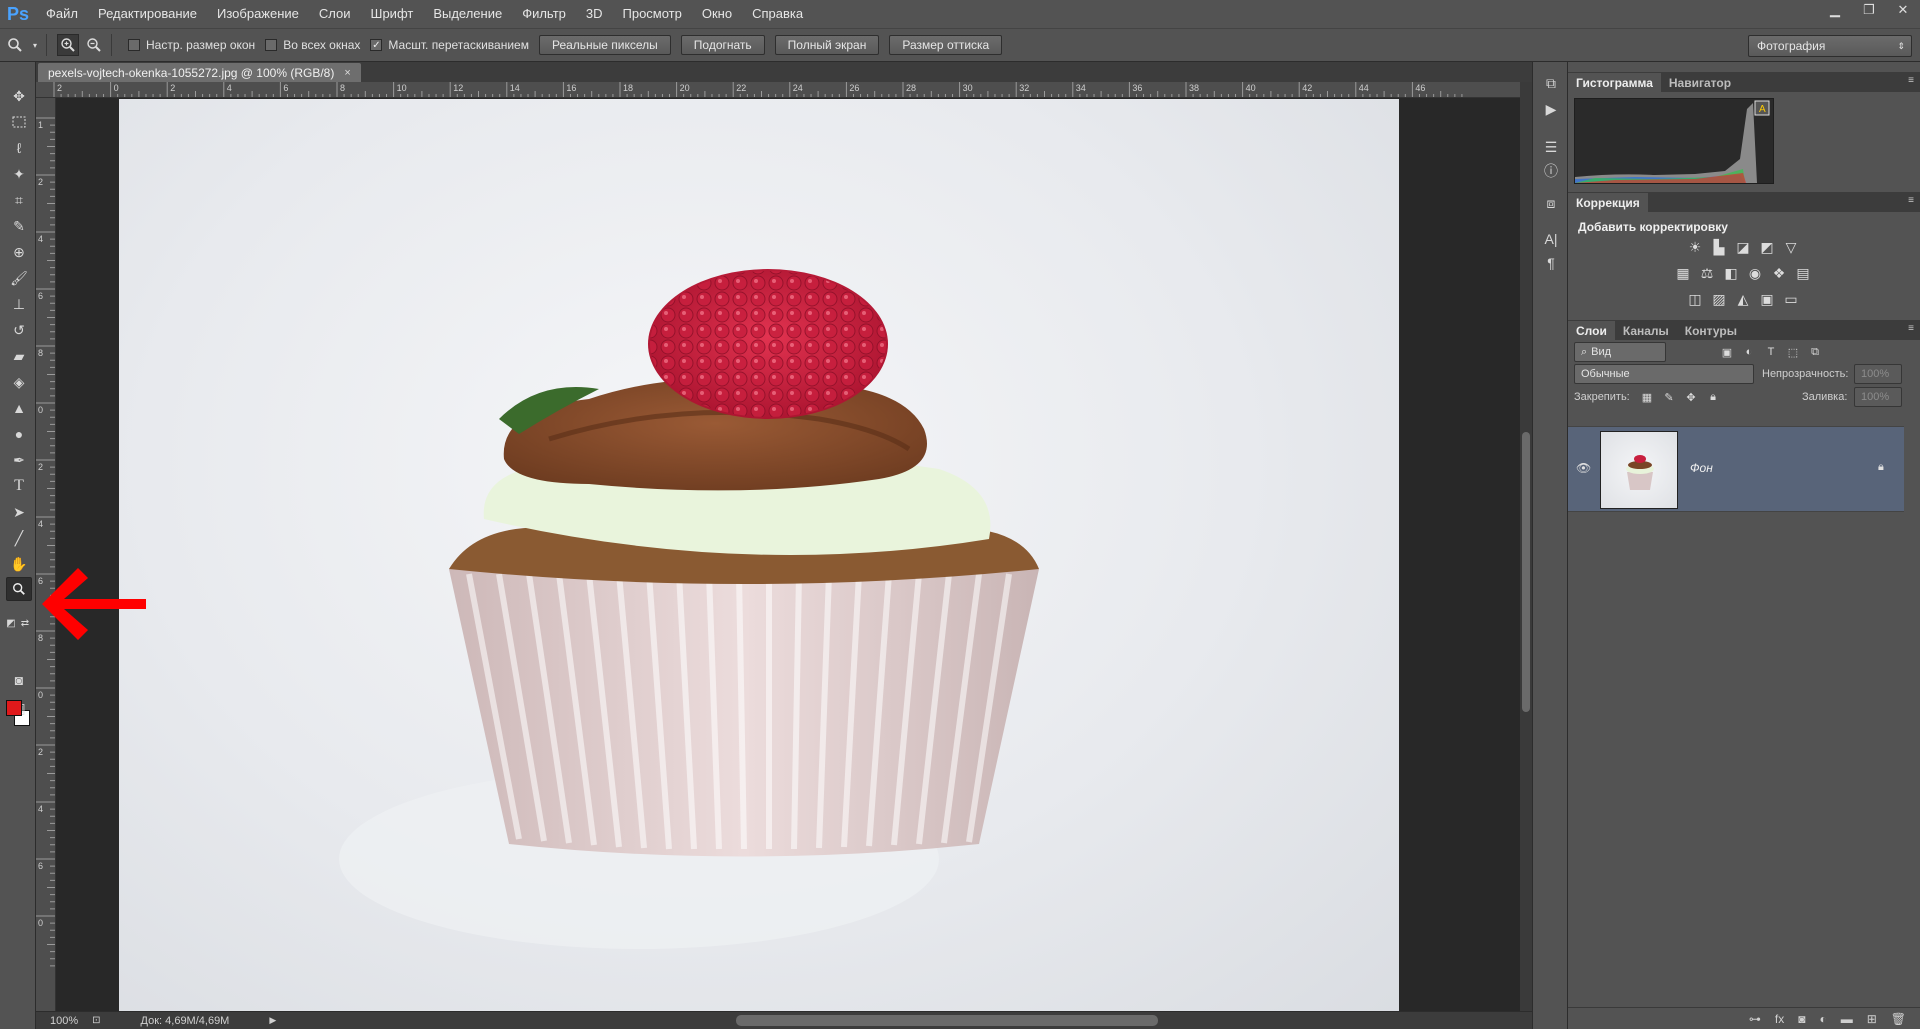 The width and height of the screenshot is (1920, 1029). What do you see at coordinates (777, 14) in the screenshot?
I see `menu-help: Справка` at bounding box center [777, 14].